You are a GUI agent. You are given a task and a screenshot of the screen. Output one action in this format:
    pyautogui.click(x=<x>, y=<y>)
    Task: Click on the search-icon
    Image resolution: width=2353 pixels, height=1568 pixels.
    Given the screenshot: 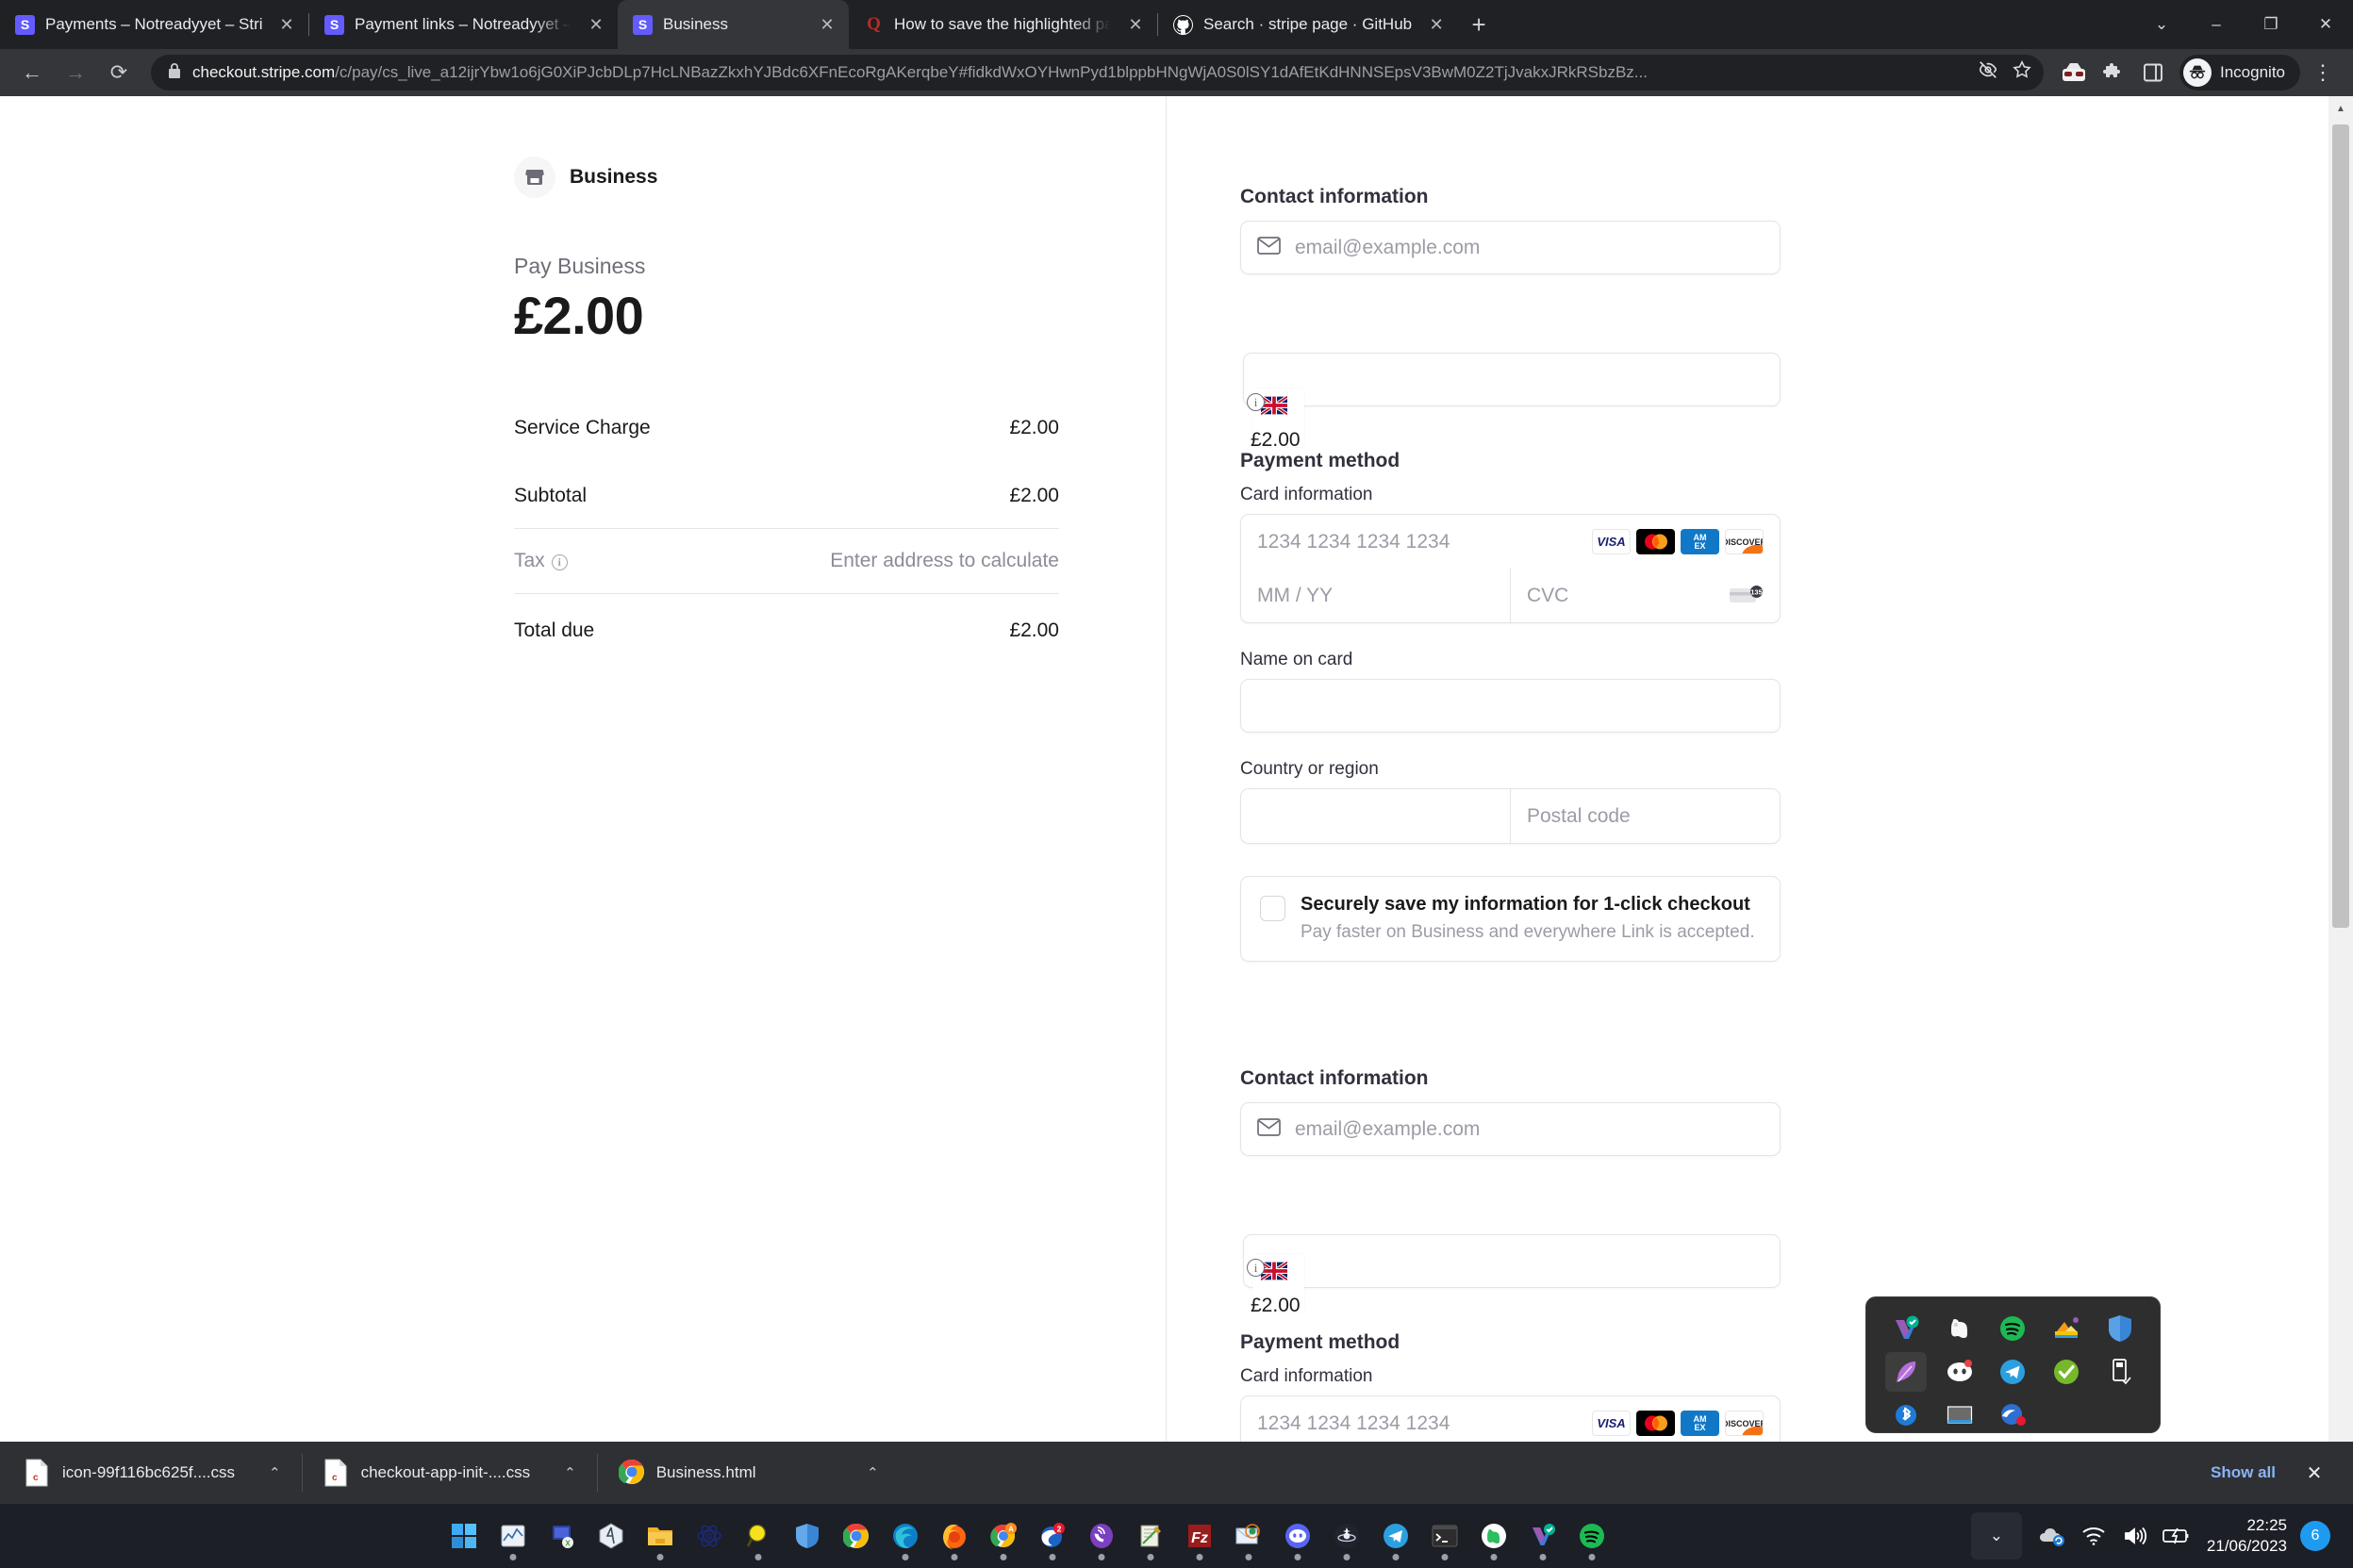 What is the action you would take?
    pyautogui.click(x=759, y=1536)
    